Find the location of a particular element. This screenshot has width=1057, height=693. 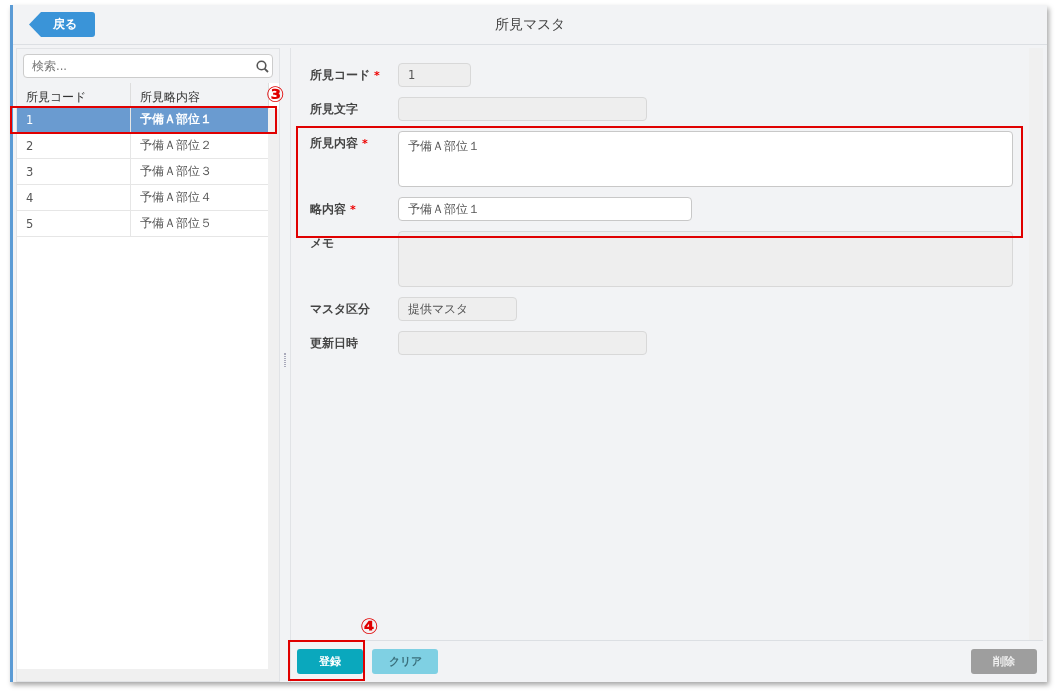

field-label: 所見文字 is located at coordinates (334, 109).